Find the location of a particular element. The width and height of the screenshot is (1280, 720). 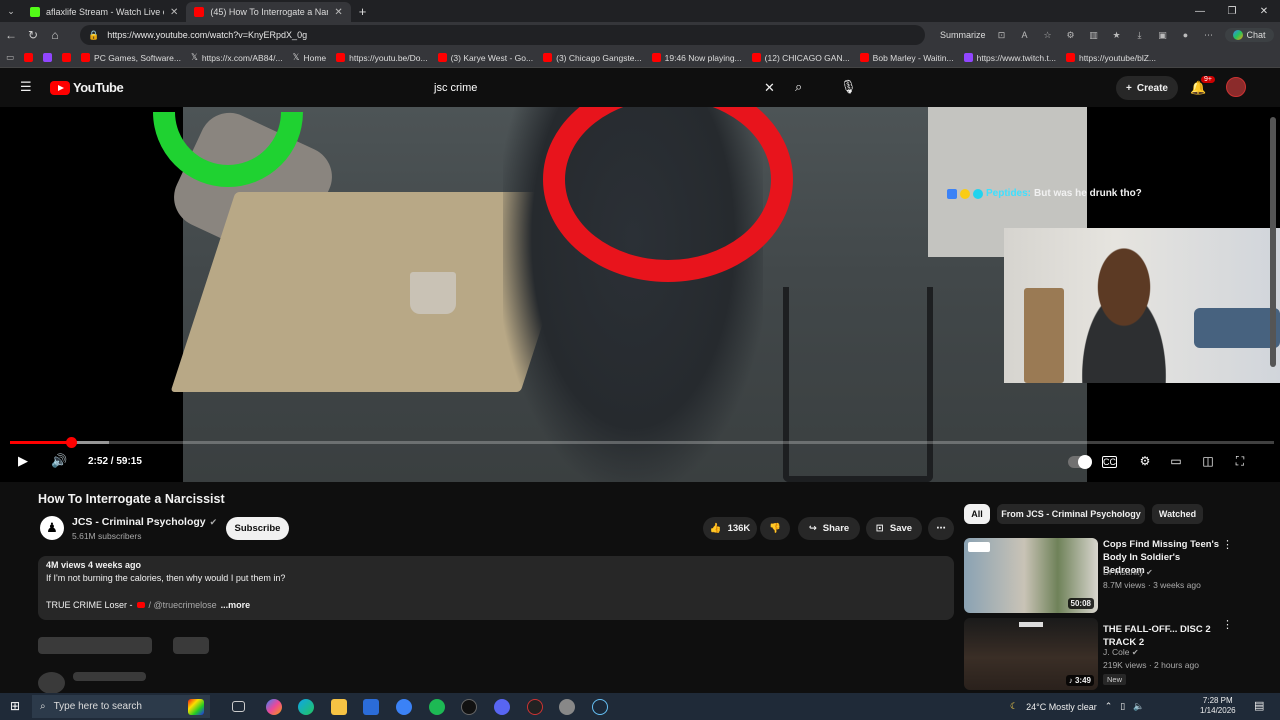

clear-search-icon: ✕ is located at coordinates (769, 88).